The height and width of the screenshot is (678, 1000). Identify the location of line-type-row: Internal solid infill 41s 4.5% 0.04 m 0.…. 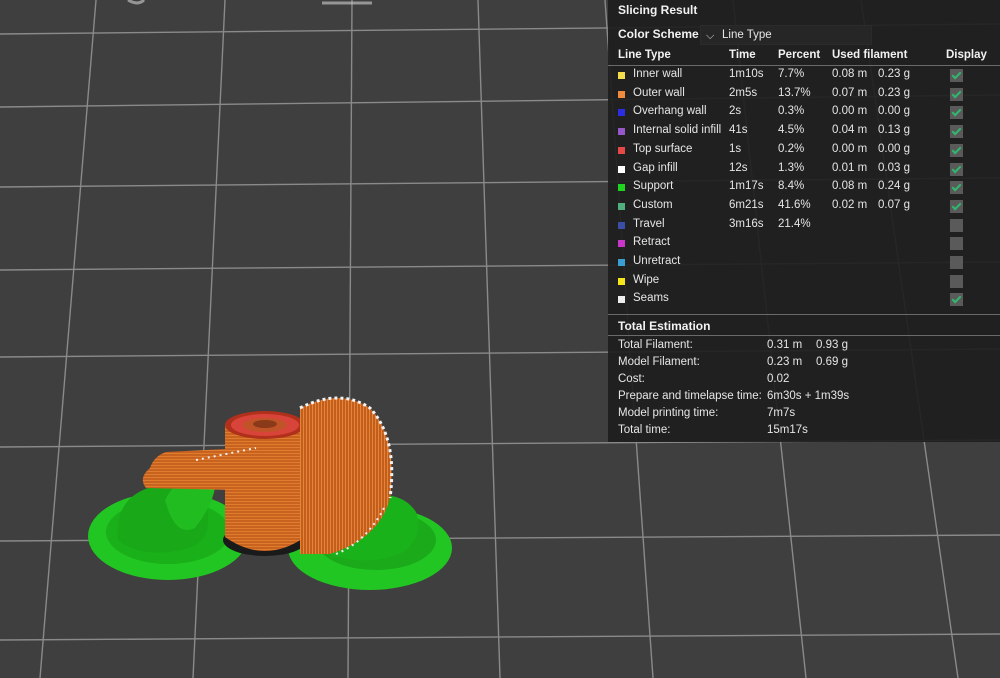
(804, 131).